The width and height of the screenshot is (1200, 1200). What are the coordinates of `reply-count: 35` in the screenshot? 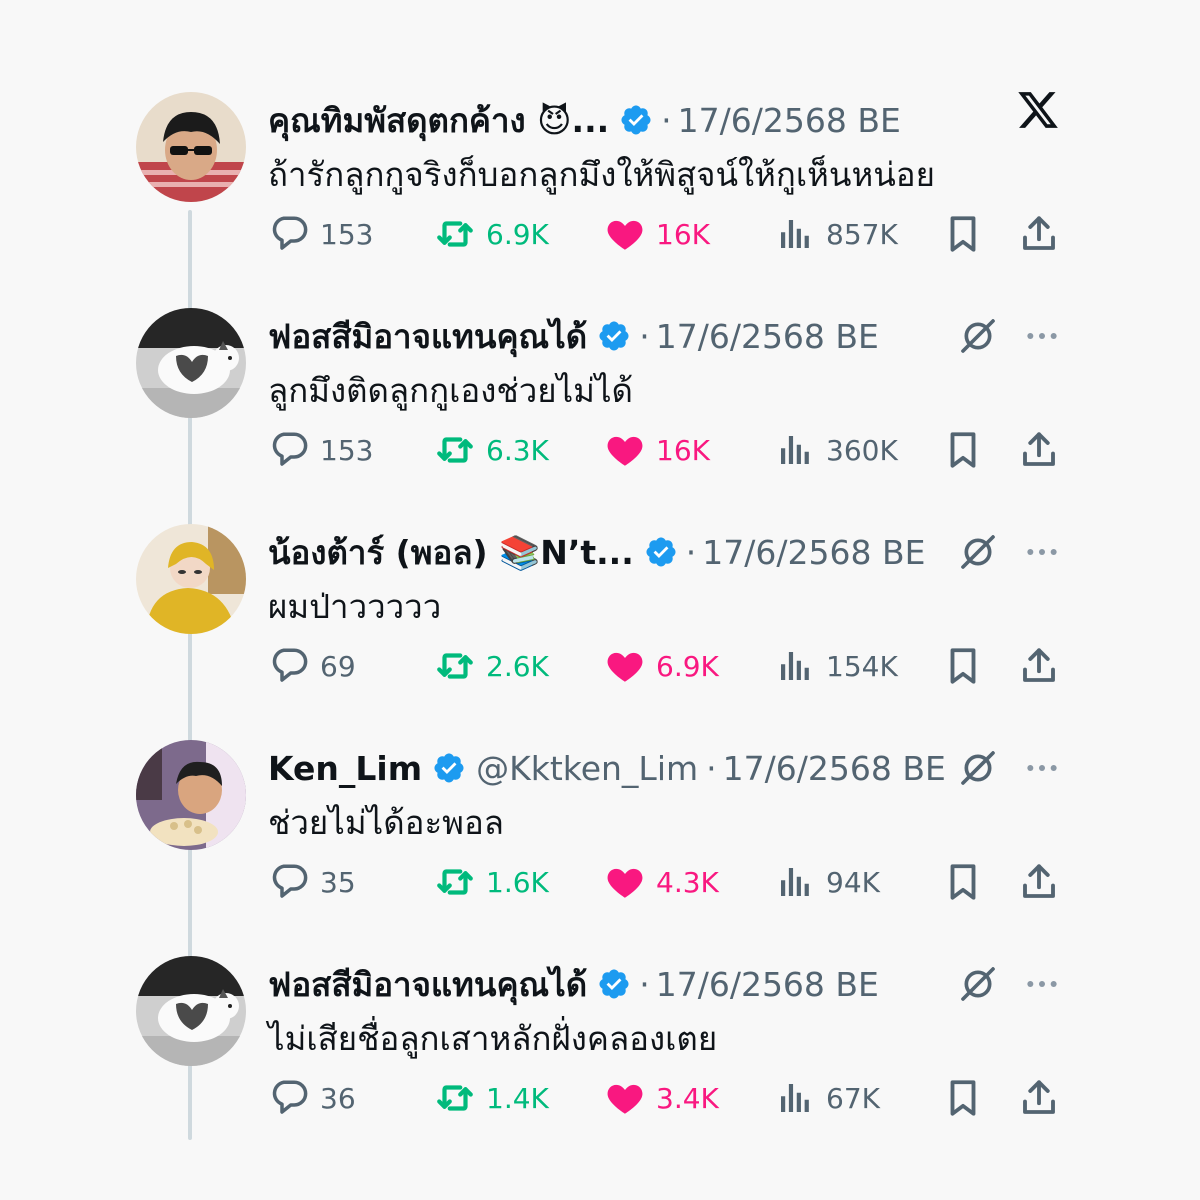 It's located at (338, 882).